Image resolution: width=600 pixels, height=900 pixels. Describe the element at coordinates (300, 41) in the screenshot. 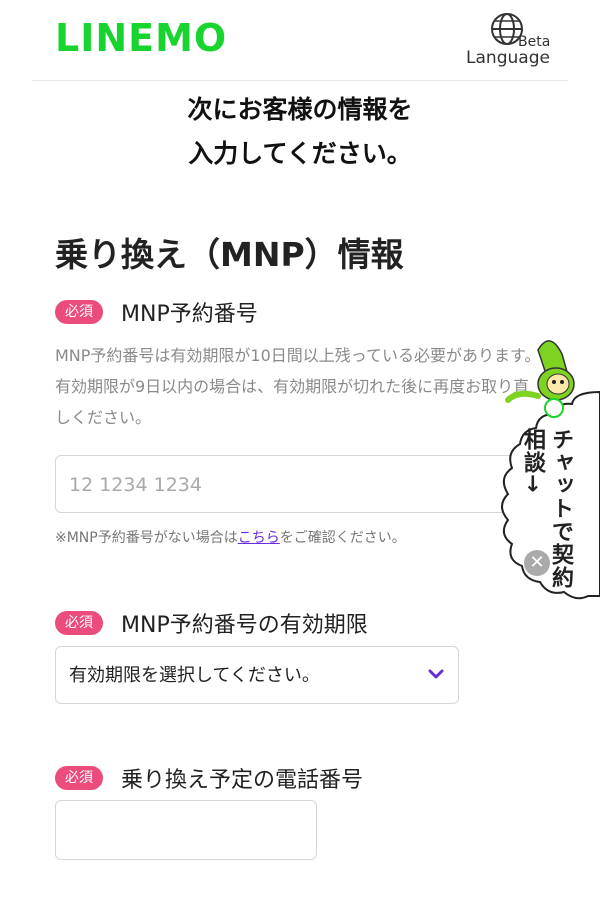

I see `header: LINEMO Beta Language` at that location.